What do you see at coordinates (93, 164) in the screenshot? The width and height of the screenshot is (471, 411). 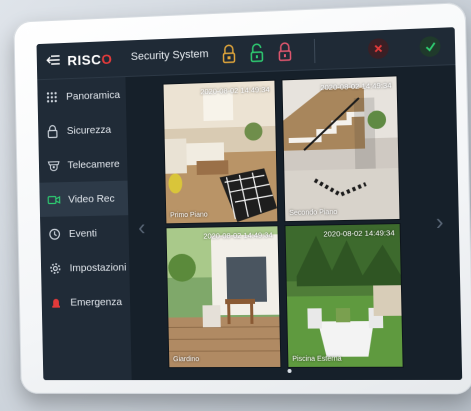 I see `sidebar-item-label: Telecamere` at bounding box center [93, 164].